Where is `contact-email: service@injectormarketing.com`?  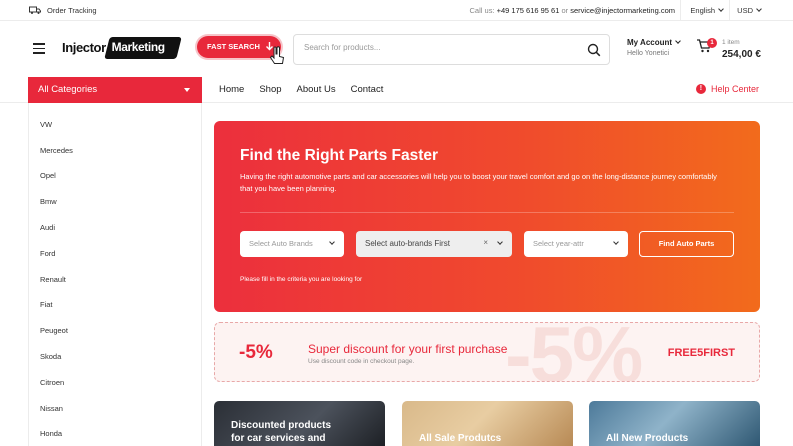 contact-email: service@injectormarketing.com is located at coordinates (622, 10).